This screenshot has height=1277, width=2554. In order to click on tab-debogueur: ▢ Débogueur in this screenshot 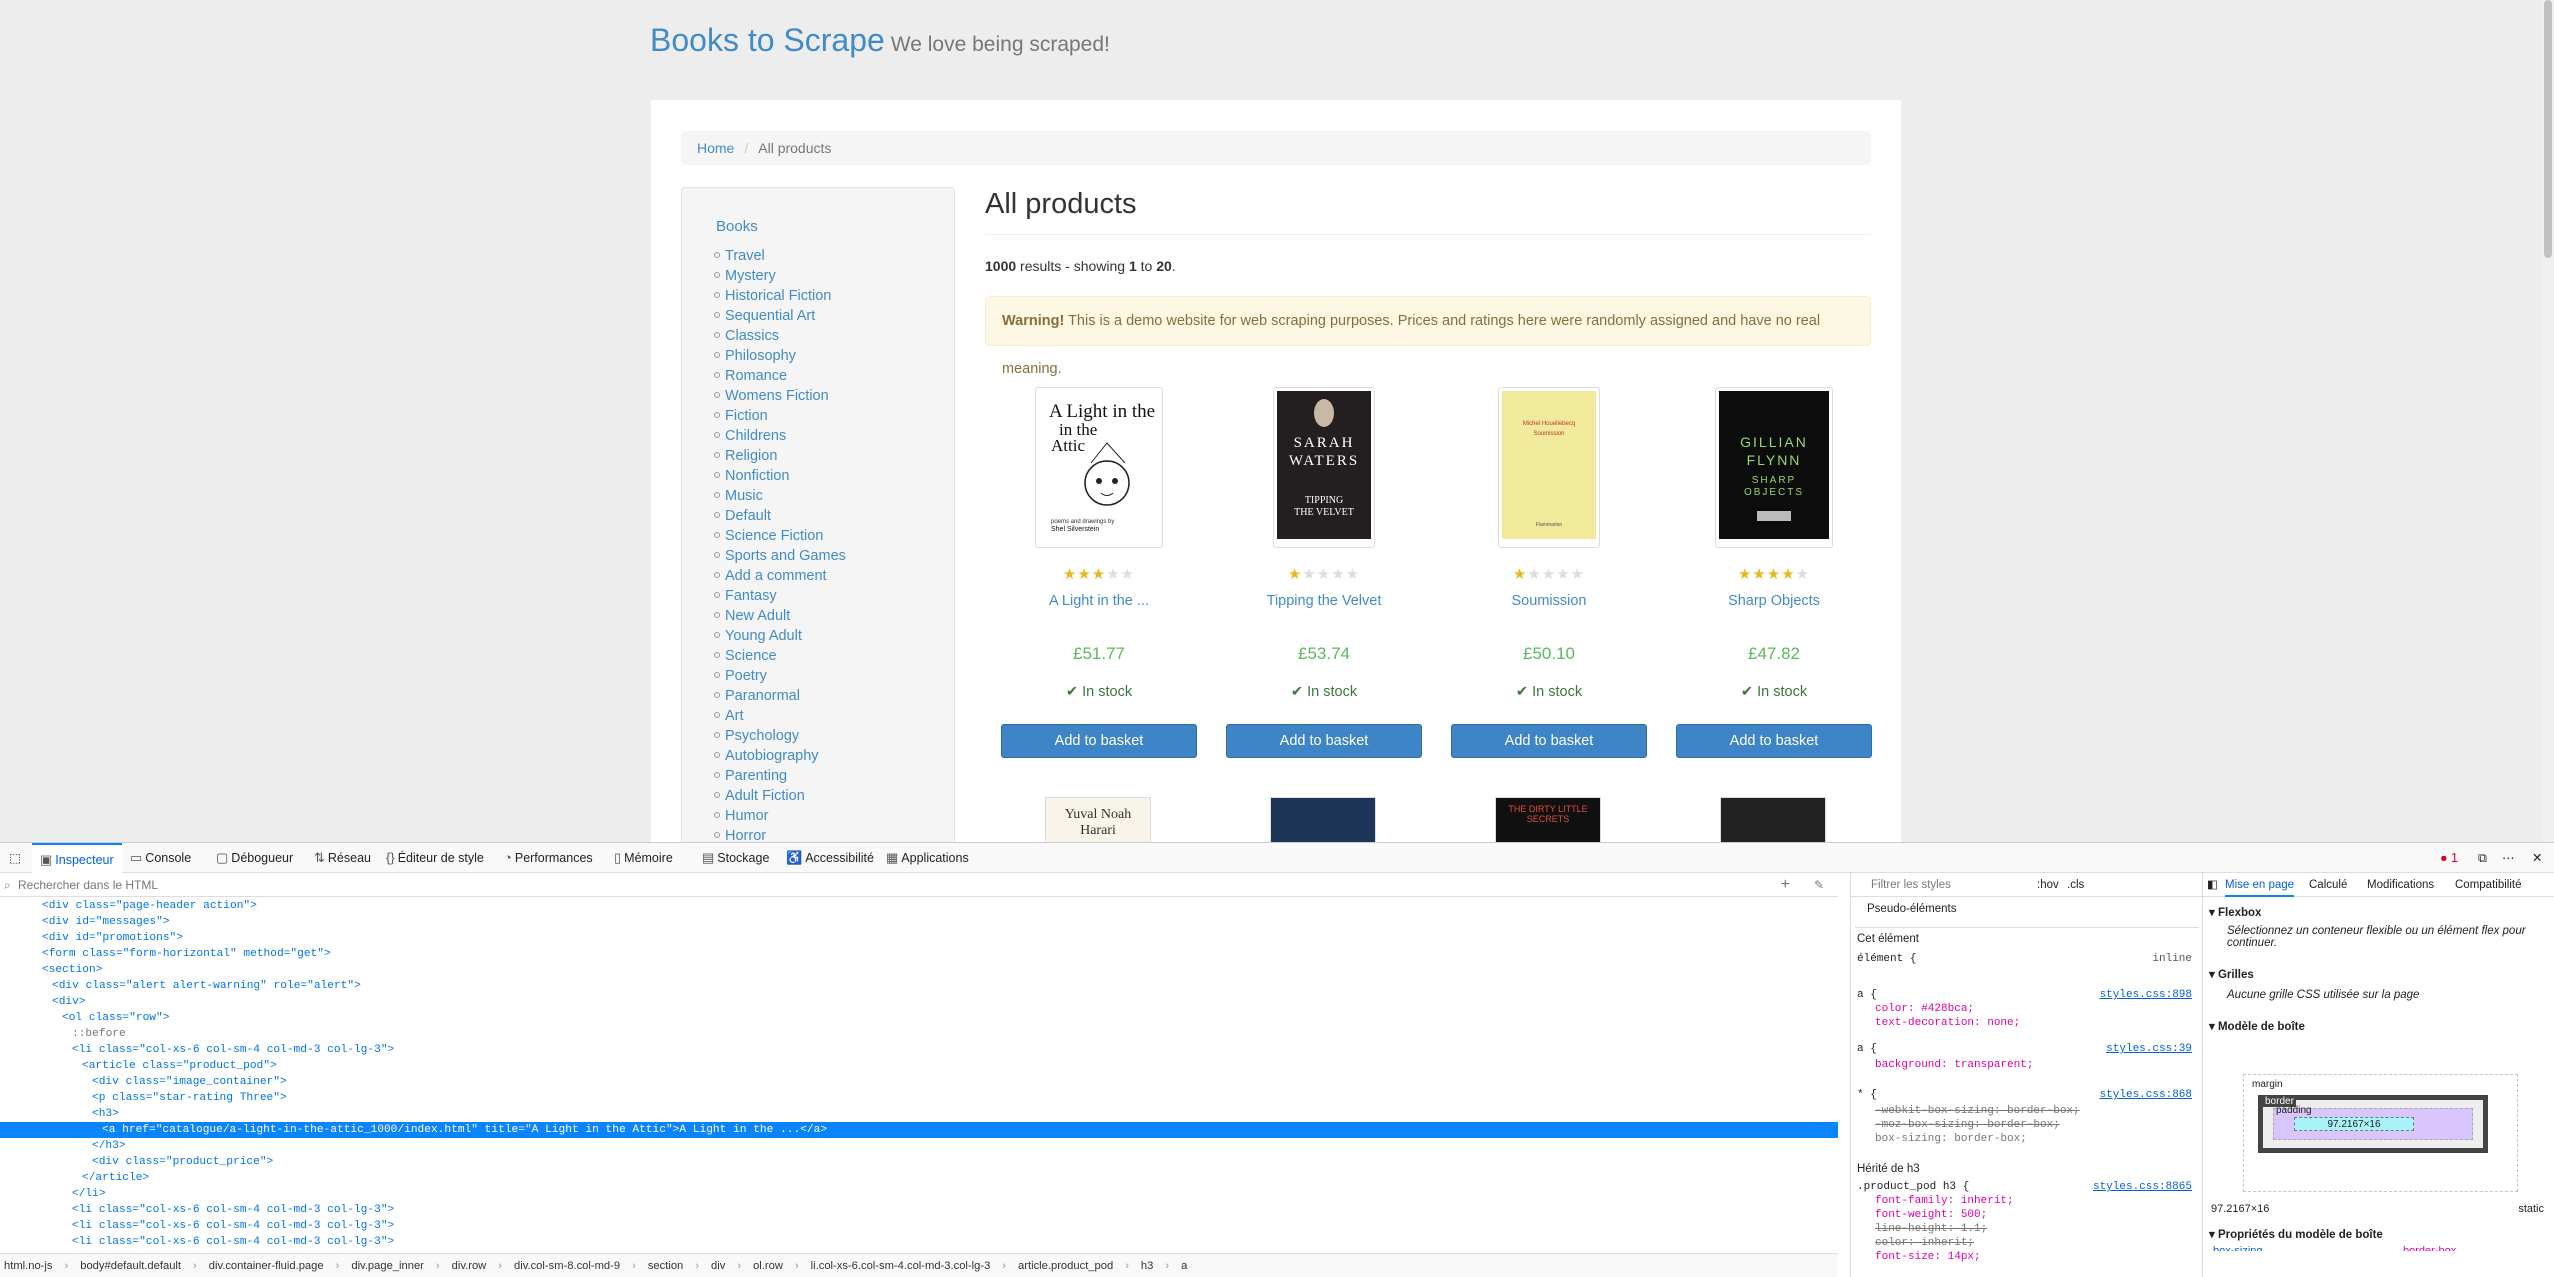, I will do `click(254, 858)`.